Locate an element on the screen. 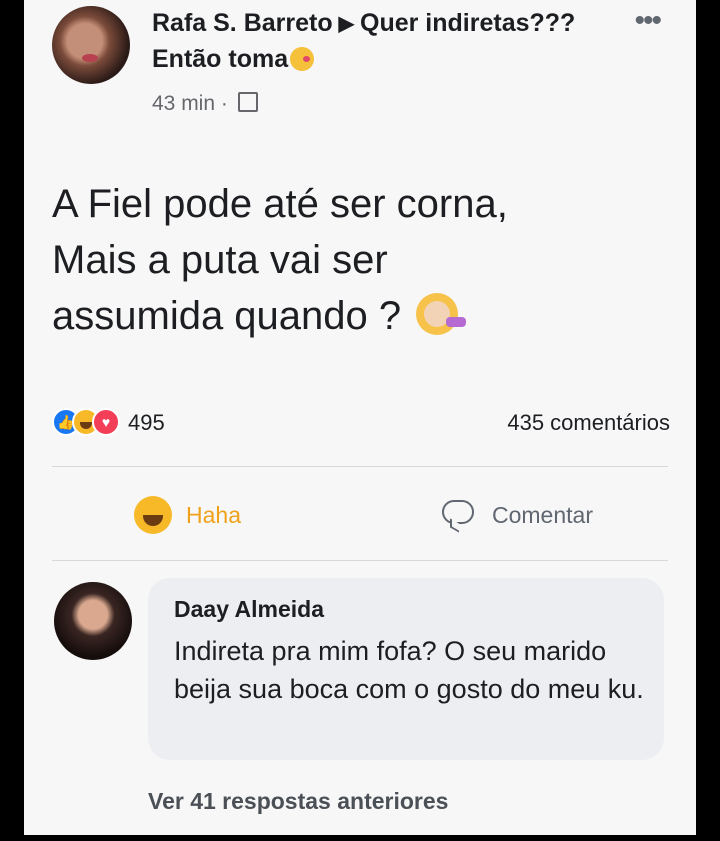 The width and height of the screenshot is (720, 841). post-time: 43 min is located at coordinates (183, 103).